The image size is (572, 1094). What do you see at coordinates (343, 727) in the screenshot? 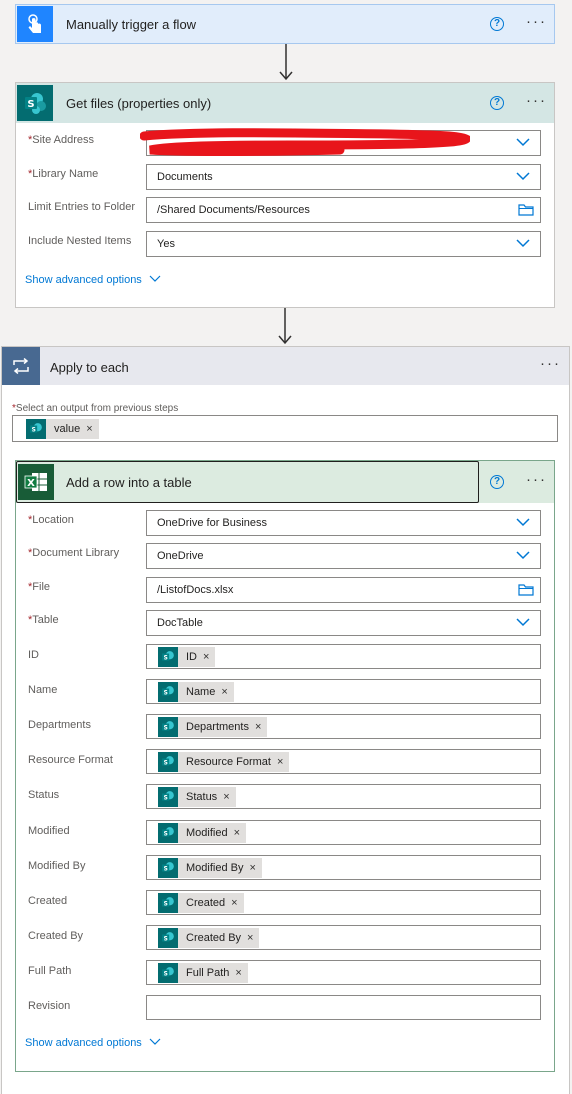
I see `departments-field: S Departments ×` at bounding box center [343, 727].